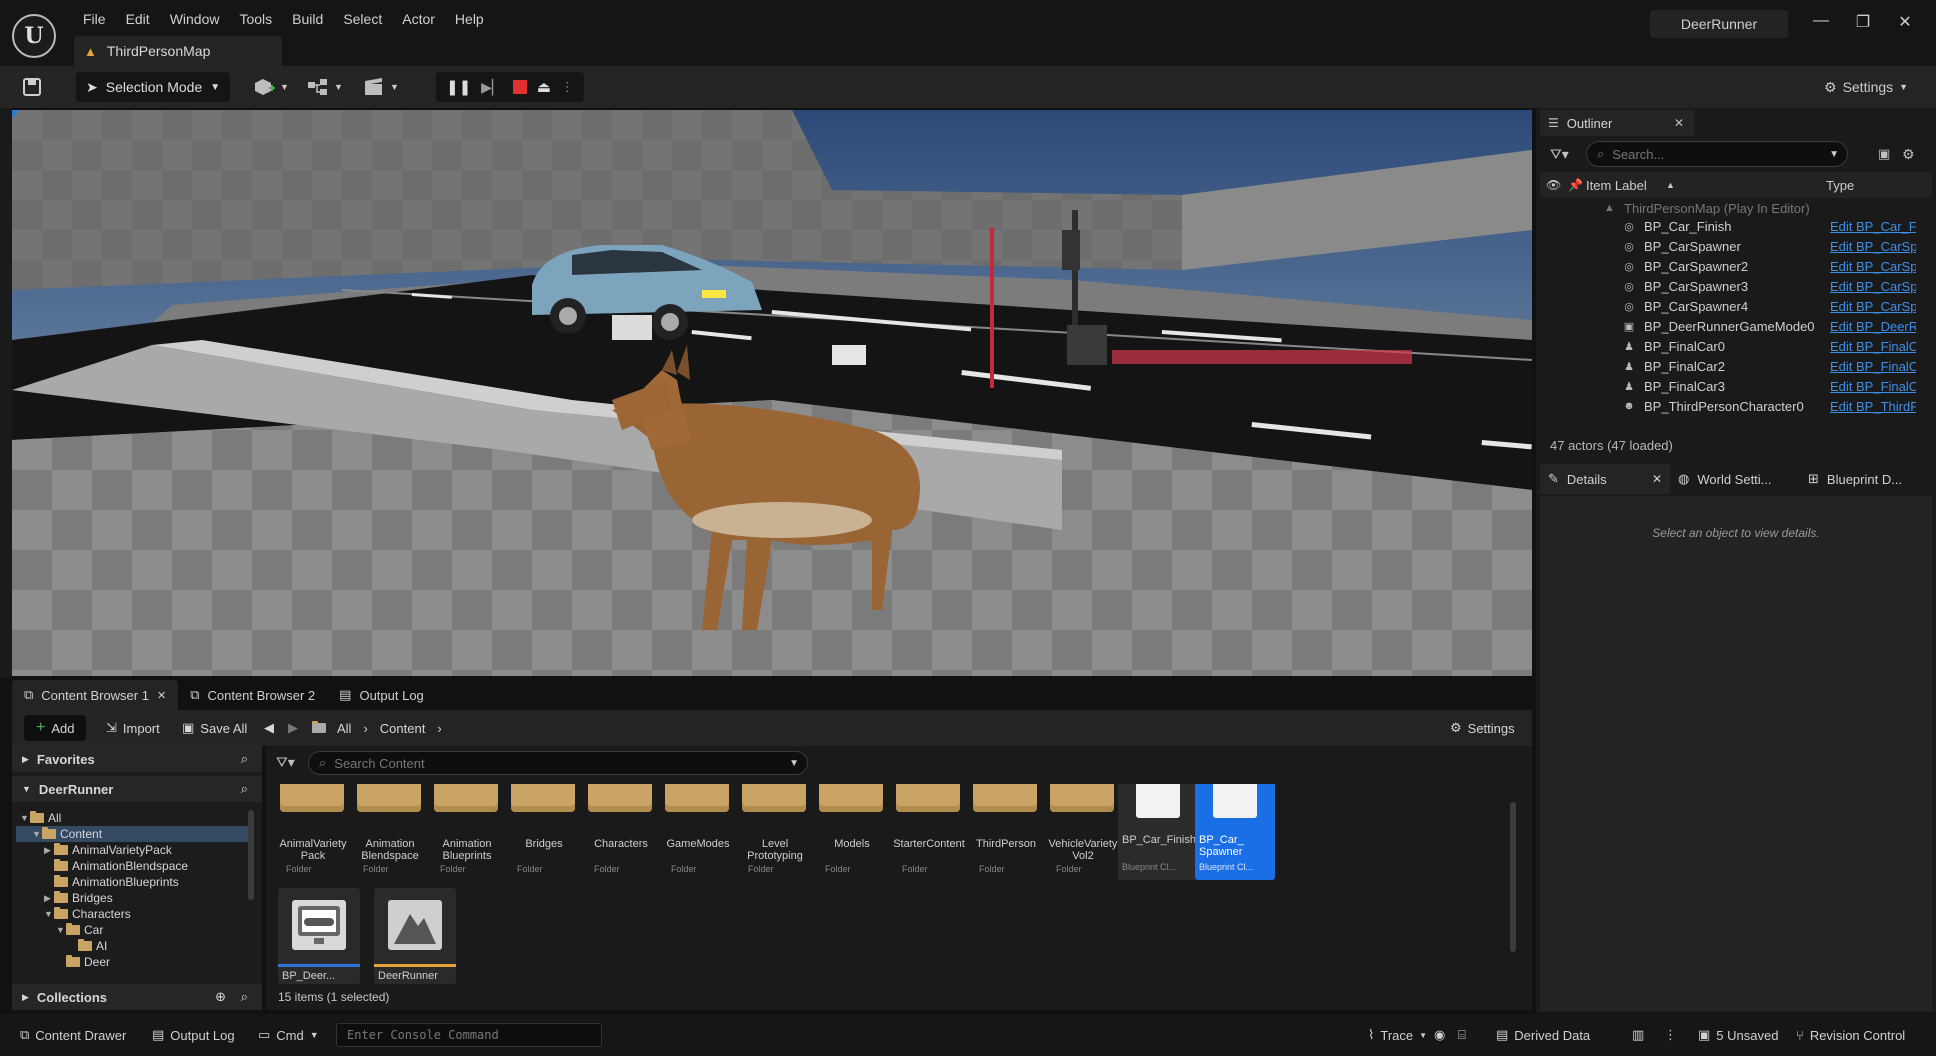 The width and height of the screenshot is (1936, 1056). Describe the element at coordinates (1730, 406) in the screenshot. I see `outliner-row: ☻ BP_ThirdPersonCharacter0 Edit BP_ThirdF` at that location.